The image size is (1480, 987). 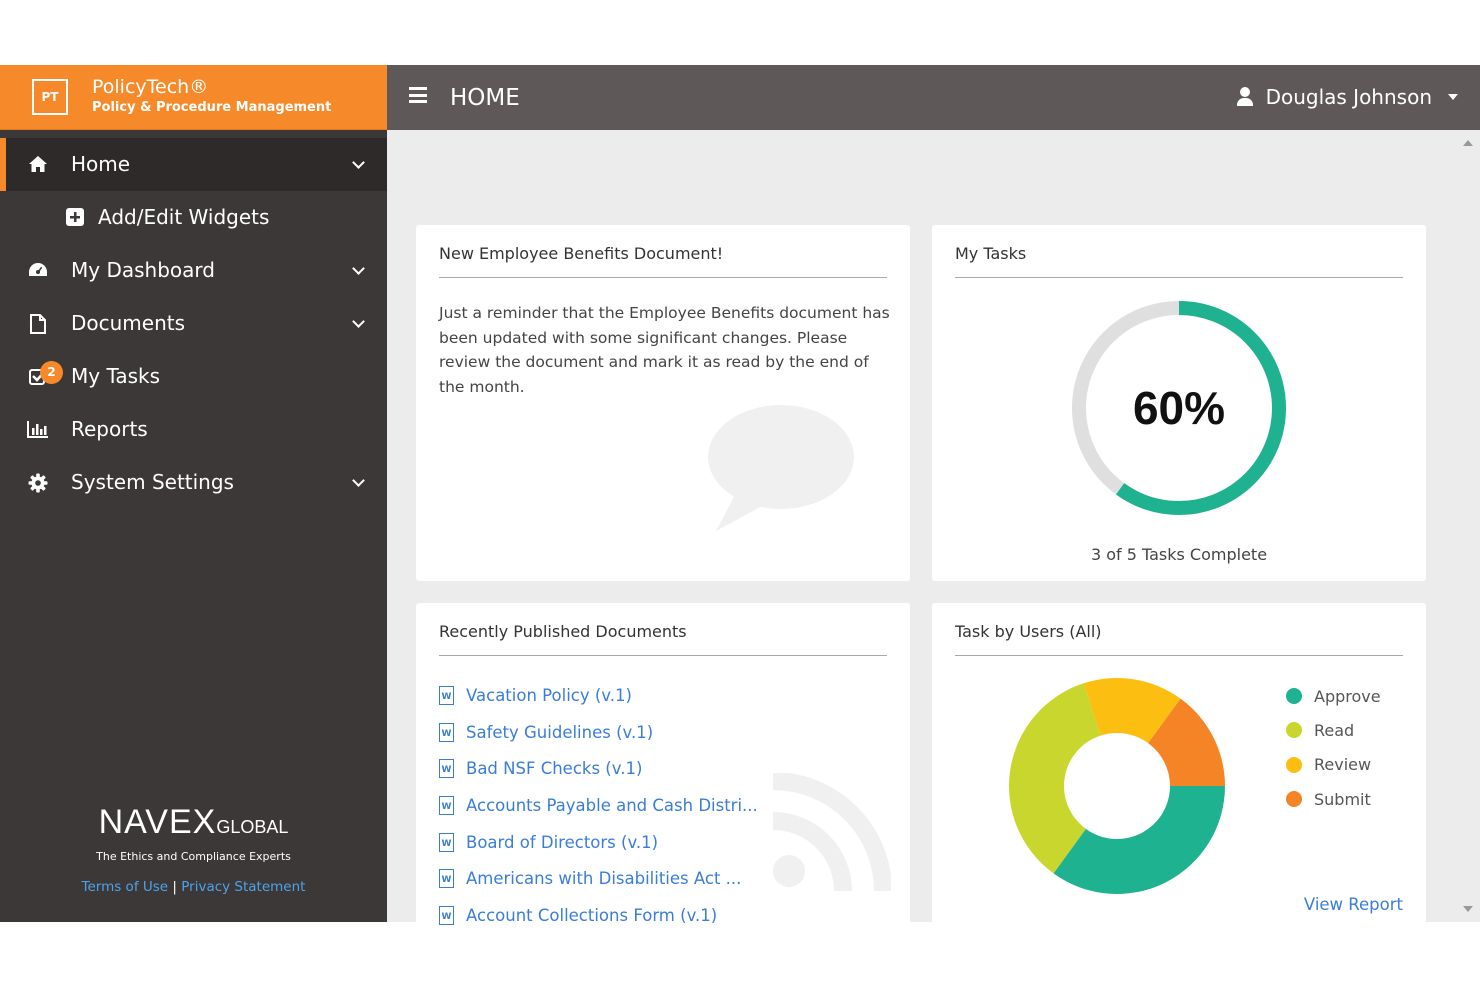 I want to click on tasks-progress-ring: 60%, so click(x=1179, y=408).